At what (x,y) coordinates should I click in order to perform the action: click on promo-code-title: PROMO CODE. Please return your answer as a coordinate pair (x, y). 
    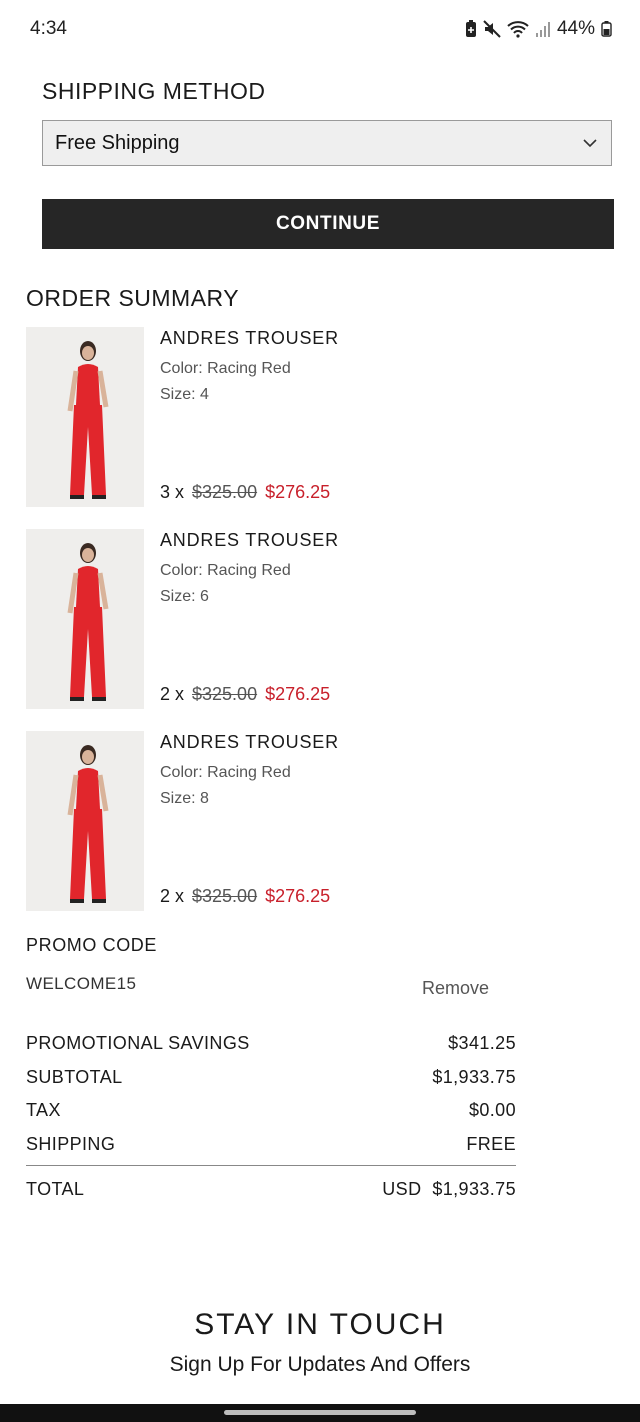
    Looking at the image, I should click on (92, 945).